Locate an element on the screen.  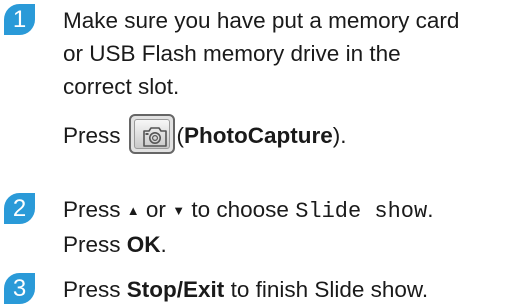
to-choose-text: to choose is located at coordinates (240, 209).